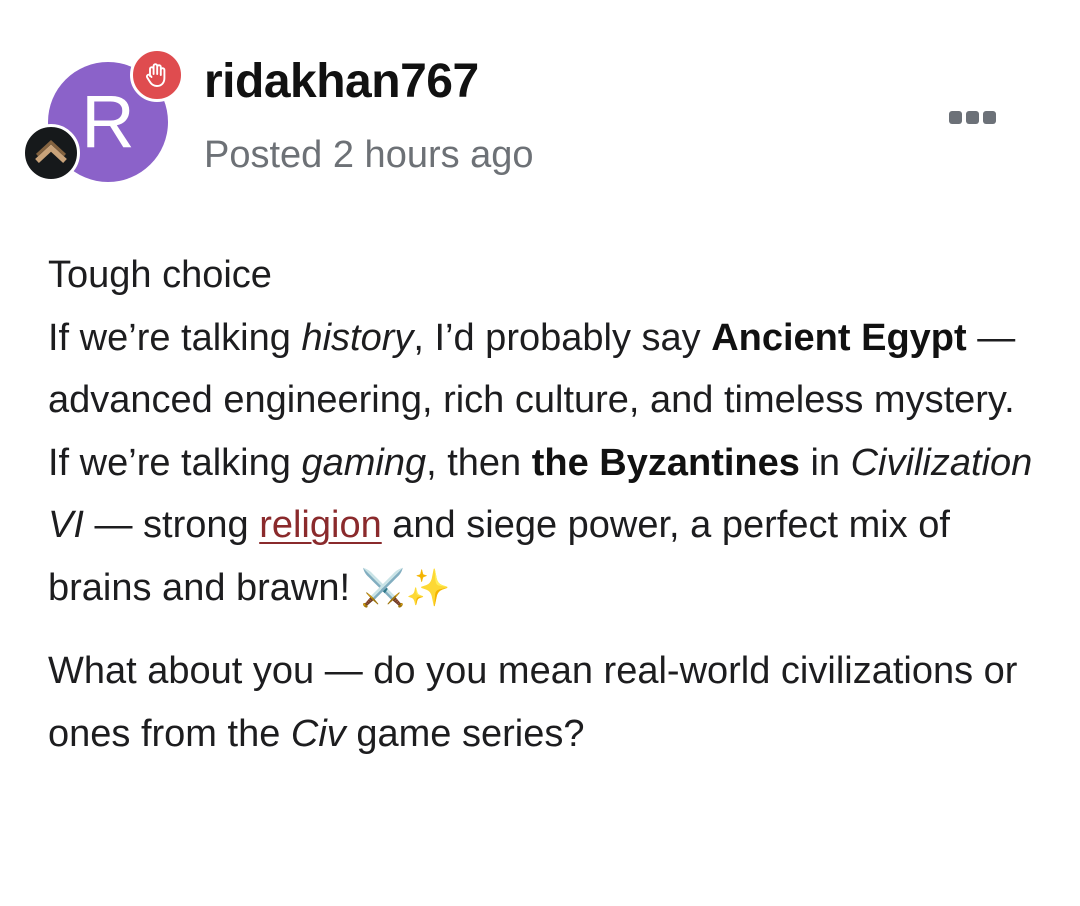 The width and height of the screenshot is (1080, 906). Describe the element at coordinates (171, 525) in the screenshot. I see `body-text: — strong` at that location.